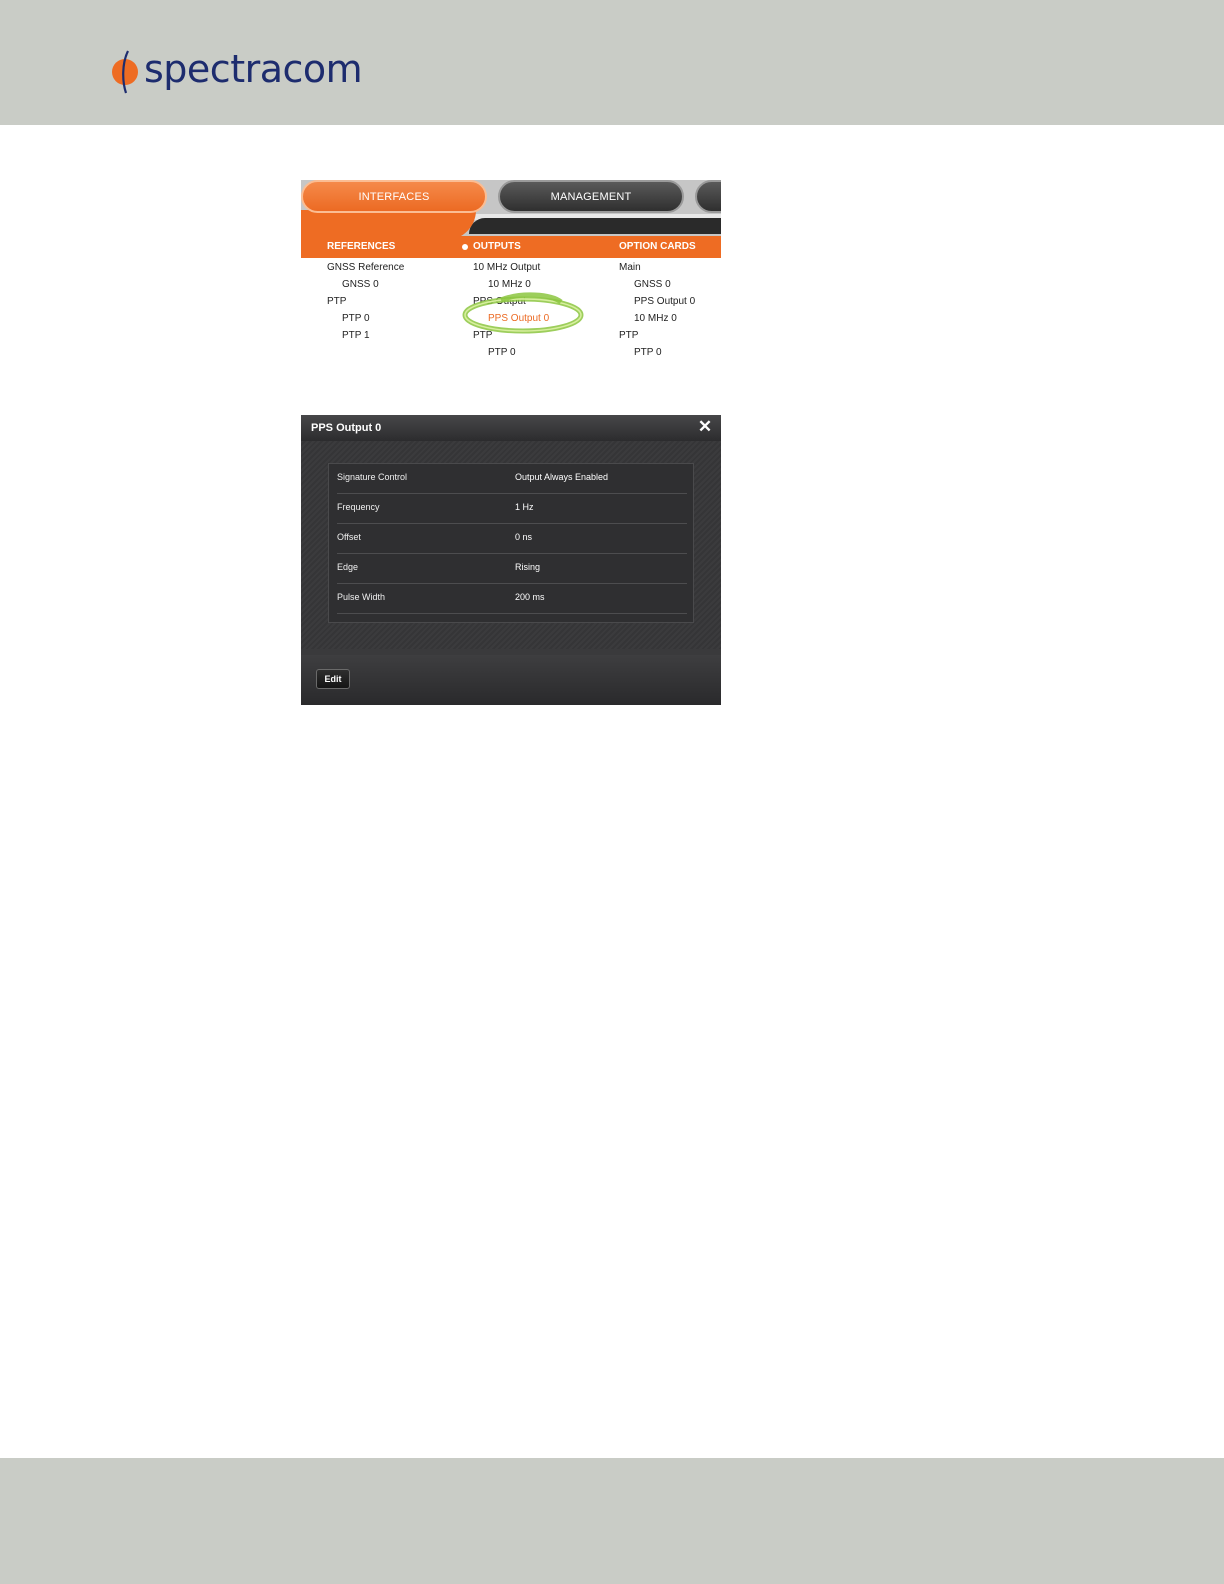 Image resolution: width=1224 pixels, height=1584 pixels. Describe the element at coordinates (361, 246) in the screenshot. I see `menu-heading-references: REFERENCES` at that location.